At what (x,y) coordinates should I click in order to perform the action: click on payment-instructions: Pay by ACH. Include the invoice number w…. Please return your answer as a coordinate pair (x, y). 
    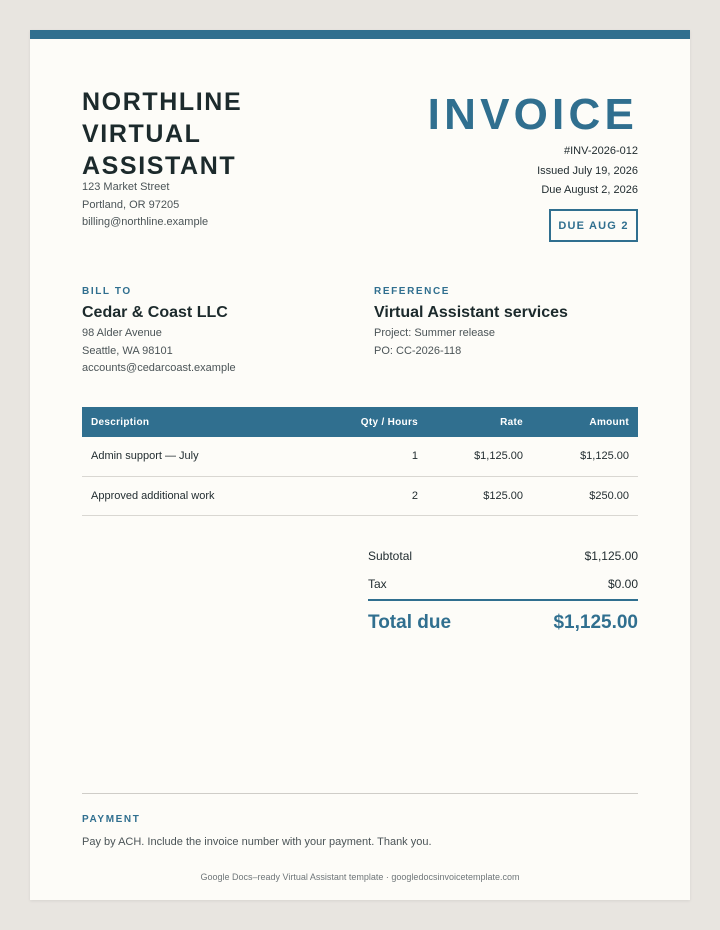
    Looking at the image, I should click on (257, 842).